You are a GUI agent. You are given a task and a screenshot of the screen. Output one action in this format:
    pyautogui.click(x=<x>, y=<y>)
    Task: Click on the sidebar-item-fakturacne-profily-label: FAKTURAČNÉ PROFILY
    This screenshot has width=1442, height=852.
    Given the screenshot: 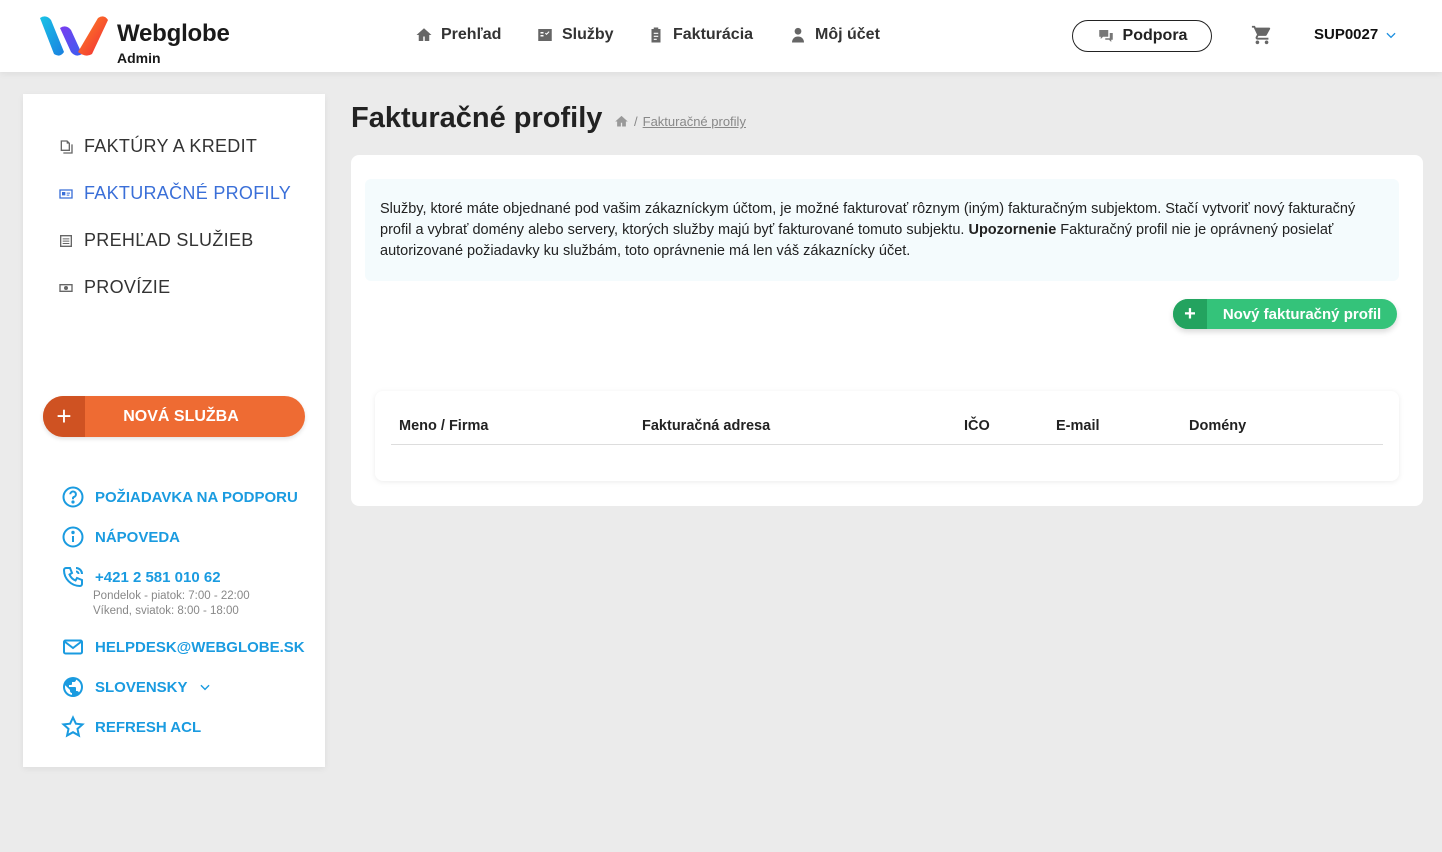 What is the action you would take?
    pyautogui.click(x=188, y=193)
    